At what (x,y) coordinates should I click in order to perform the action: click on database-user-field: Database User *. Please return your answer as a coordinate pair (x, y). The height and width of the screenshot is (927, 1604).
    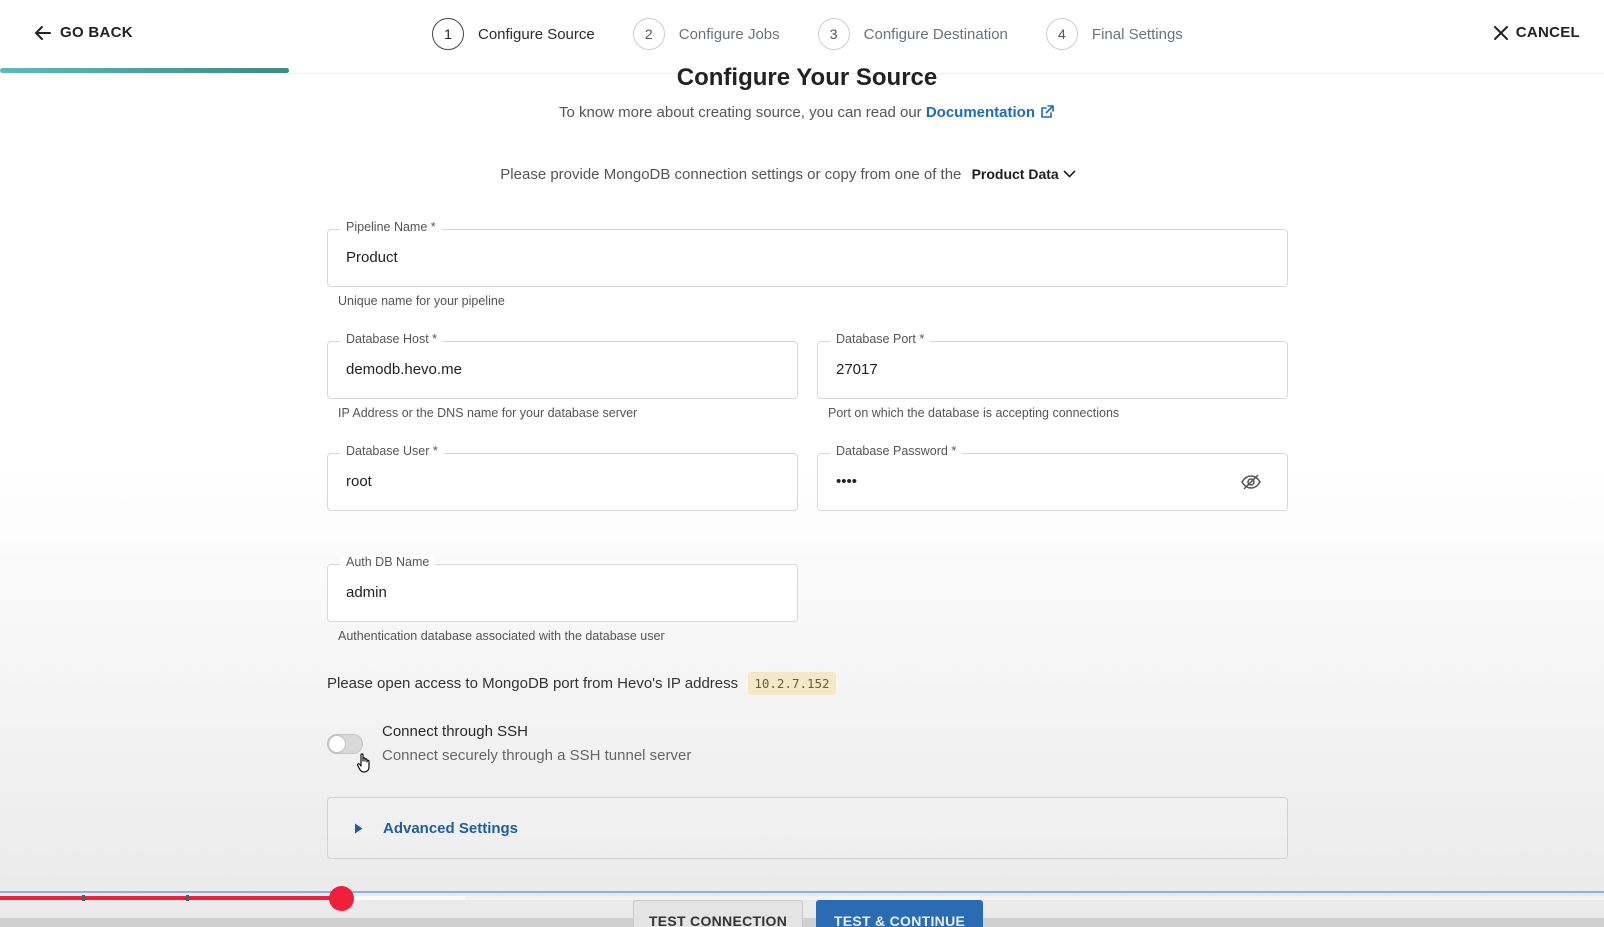
    Looking at the image, I should click on (562, 477).